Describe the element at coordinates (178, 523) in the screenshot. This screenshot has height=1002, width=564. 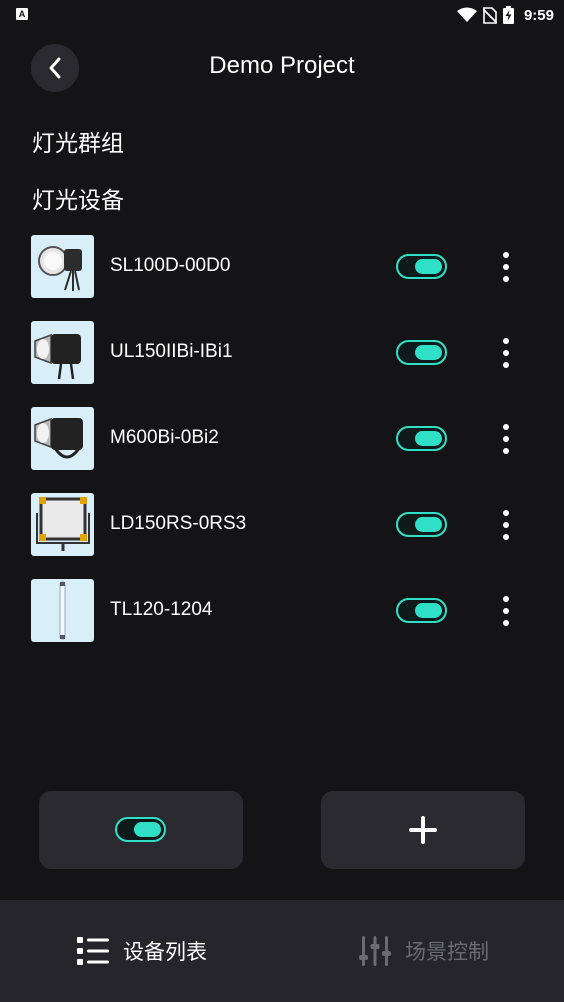
I see `device-name: LD150RS-0RS3` at that location.